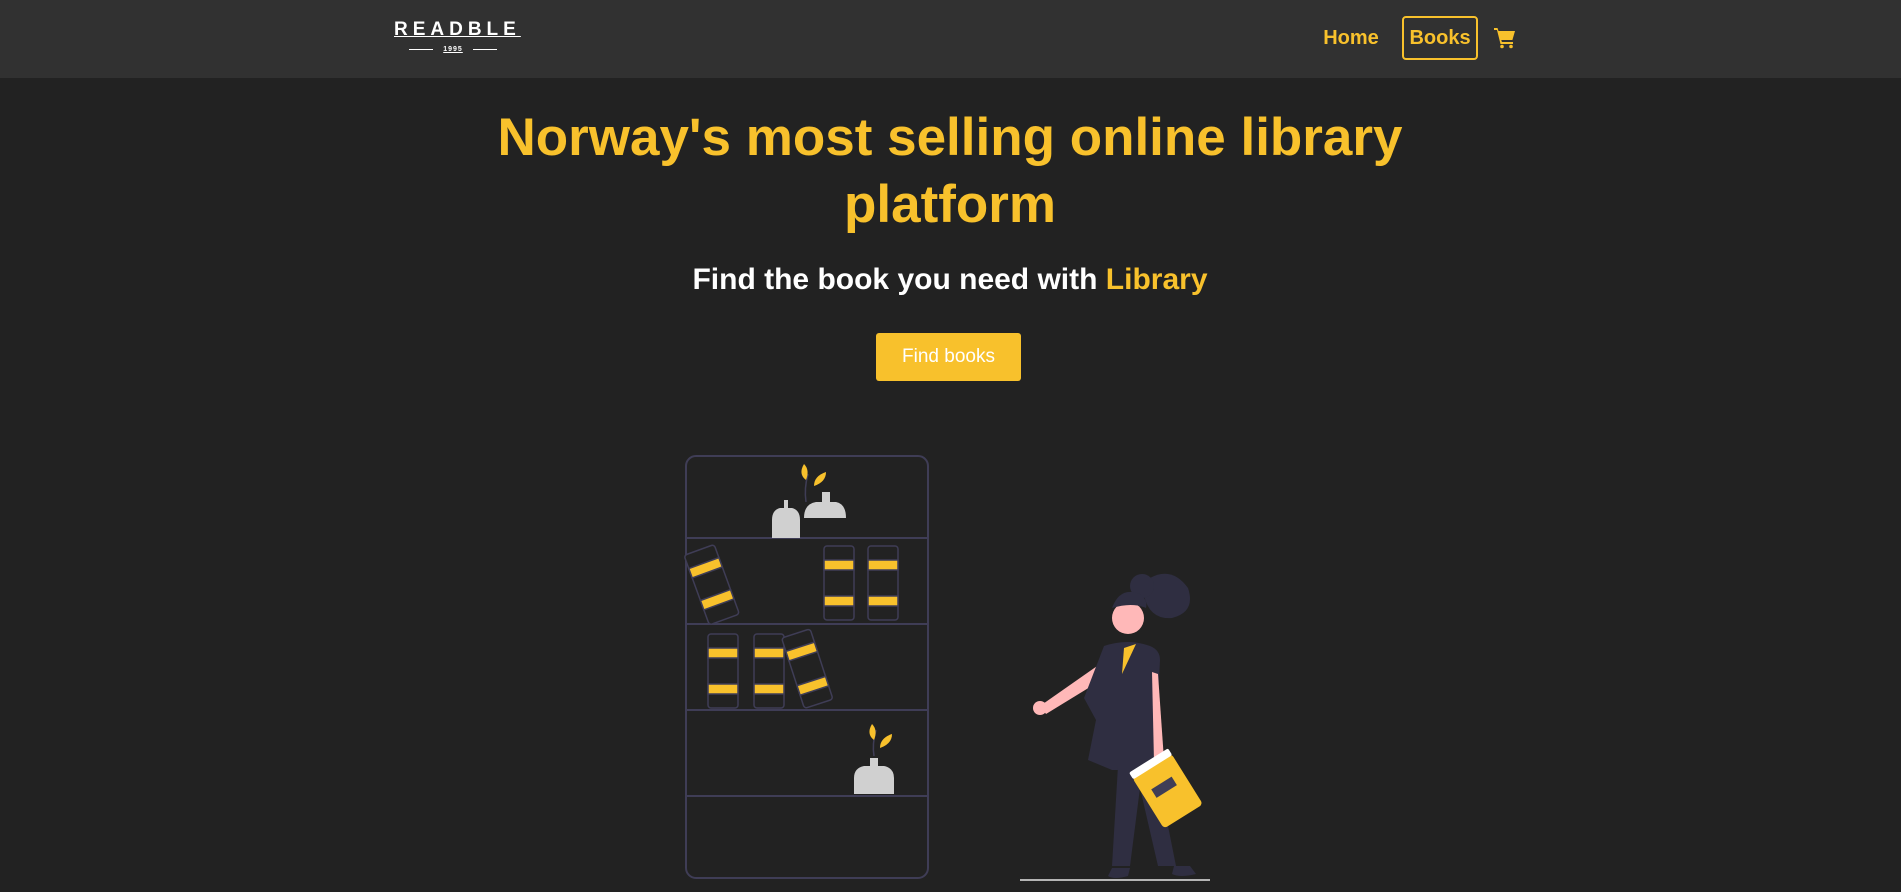 This screenshot has width=1901, height=892. What do you see at coordinates (899, 279) in the screenshot?
I see `hero-subtitle-text: Find the book you need with` at bounding box center [899, 279].